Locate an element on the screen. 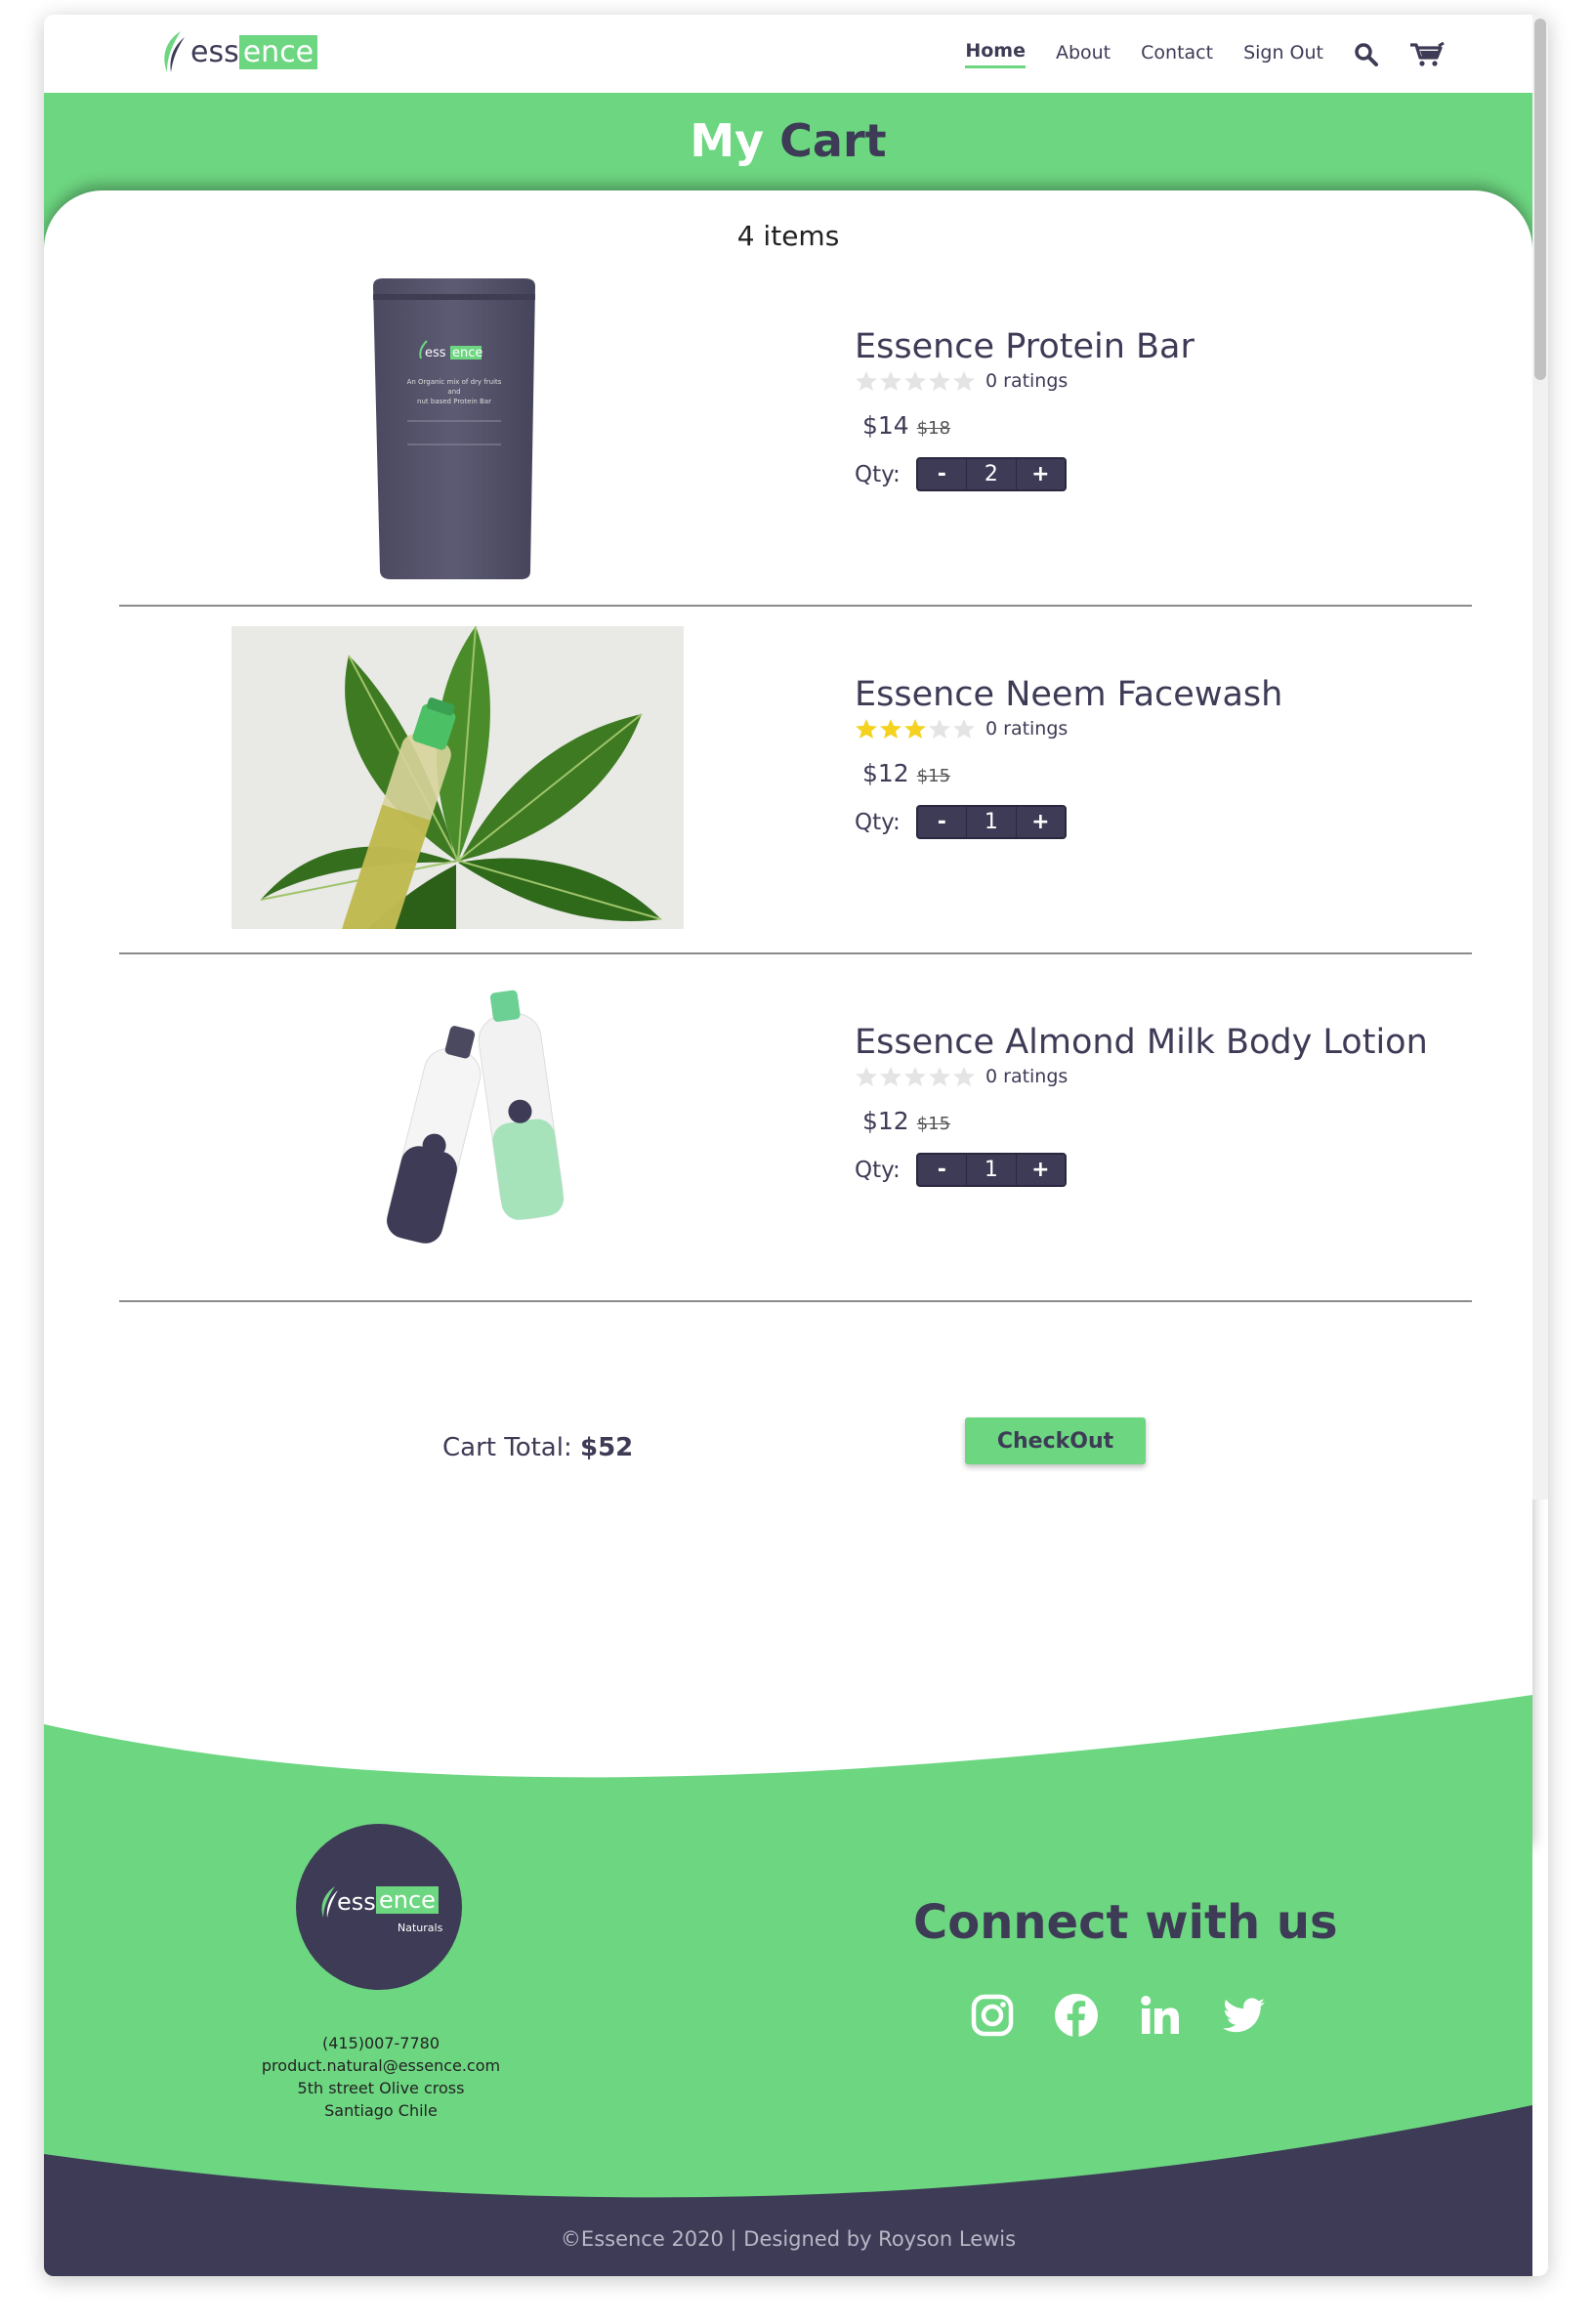 The width and height of the screenshot is (1593, 2324). brand-logo: ess ence is located at coordinates (238, 51).